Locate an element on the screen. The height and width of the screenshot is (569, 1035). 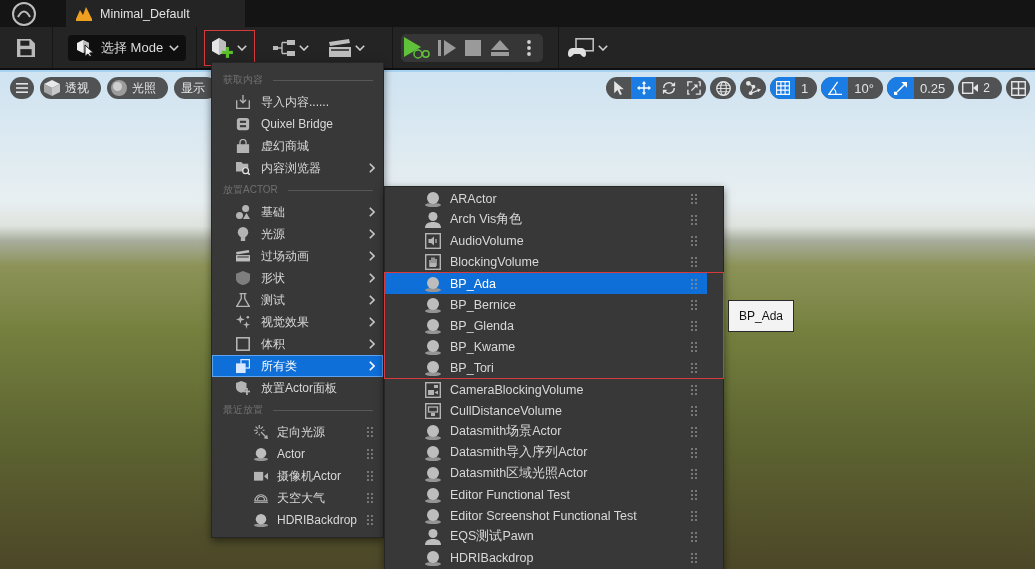
snap-value-button: 10° is located at coordinates (865, 88).